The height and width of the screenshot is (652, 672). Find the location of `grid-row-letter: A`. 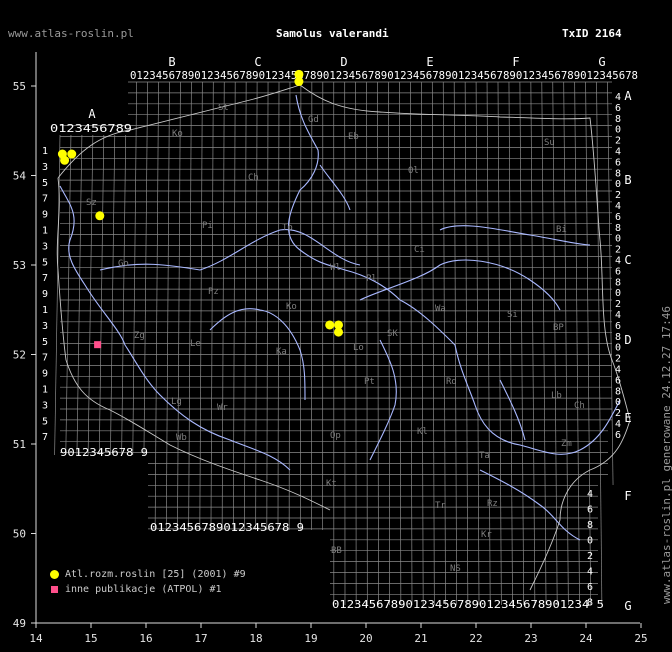

grid-row-letter: A is located at coordinates (628, 96).